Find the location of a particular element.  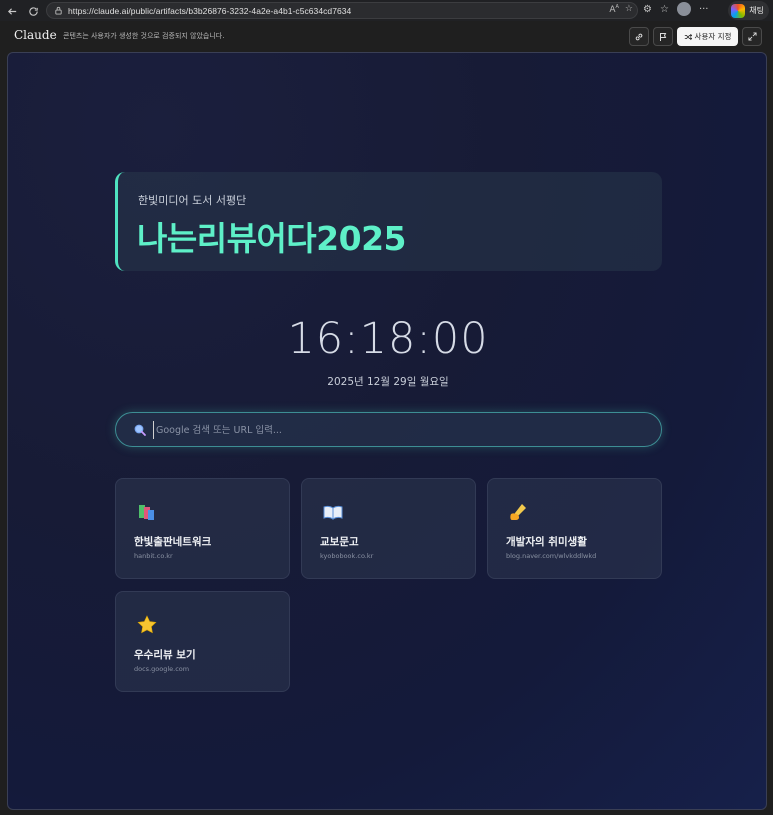

flag-icon is located at coordinates (663, 36).